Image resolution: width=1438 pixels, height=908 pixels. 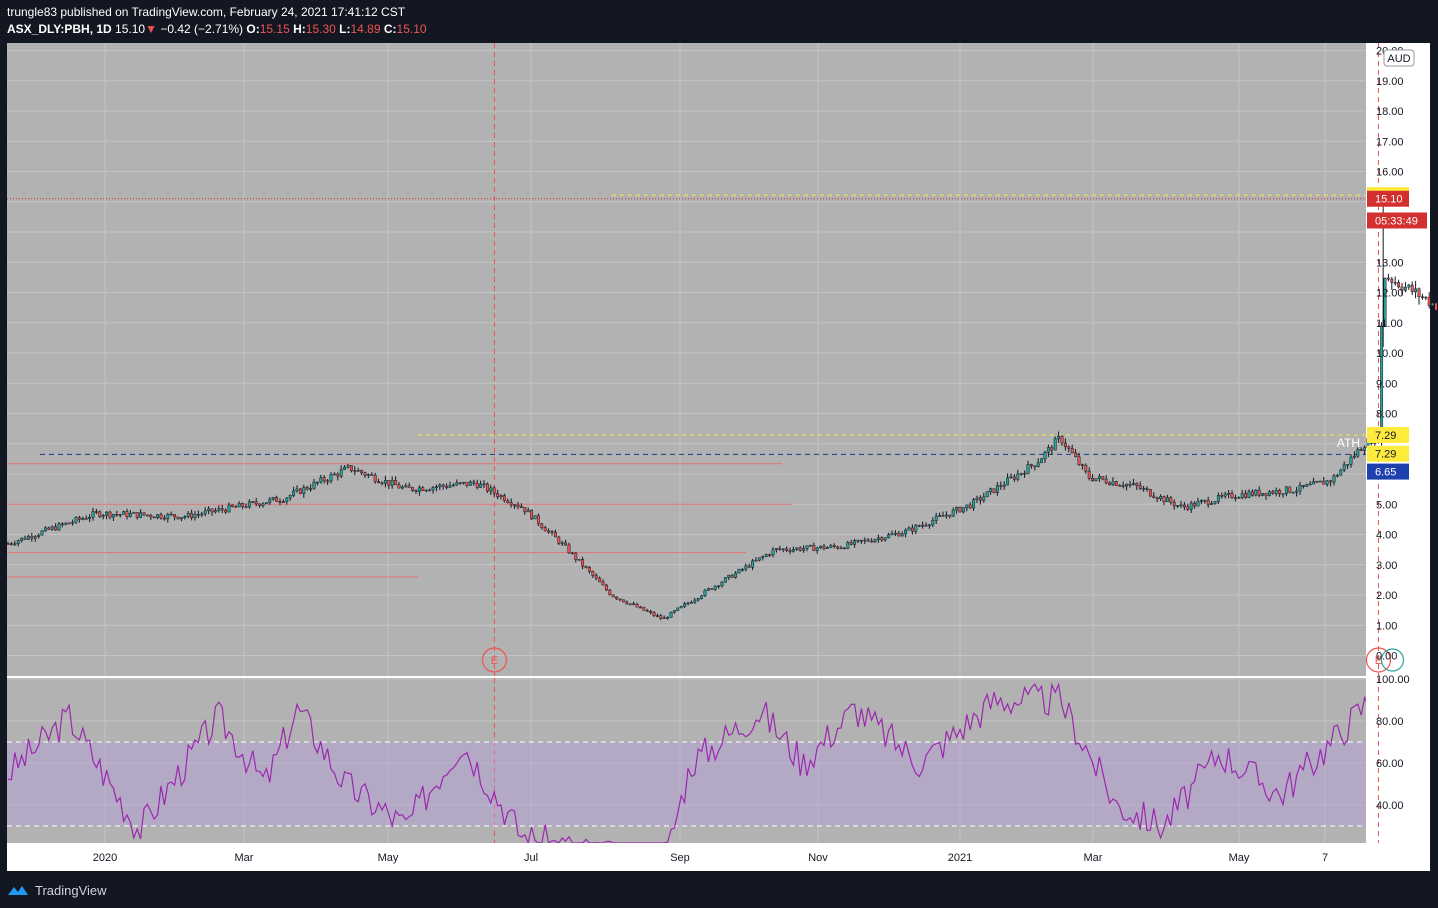 I want to click on time-axis-label: 2021, so click(x=960, y=858).